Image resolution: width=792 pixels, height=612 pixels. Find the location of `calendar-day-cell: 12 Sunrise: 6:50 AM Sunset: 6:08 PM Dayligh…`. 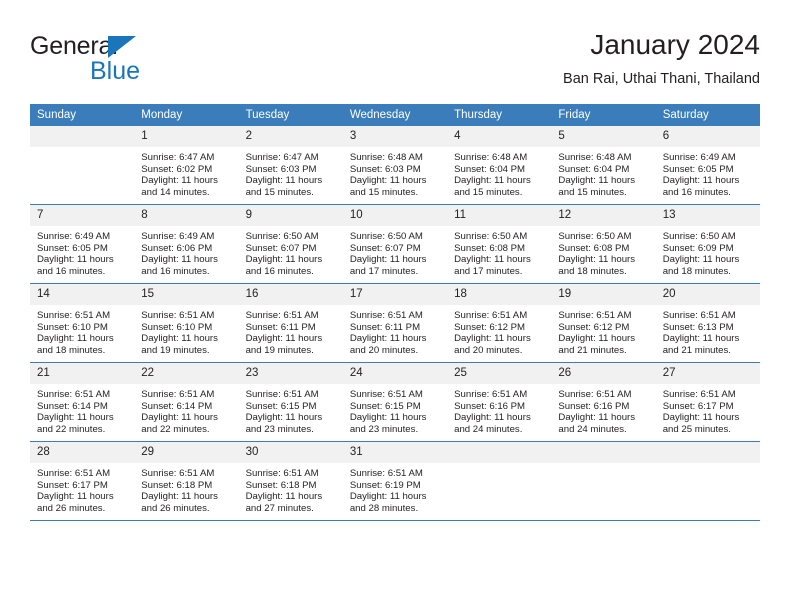

calendar-day-cell: 12 Sunrise: 6:50 AM Sunset: 6:08 PM Dayligh… is located at coordinates (603, 244).